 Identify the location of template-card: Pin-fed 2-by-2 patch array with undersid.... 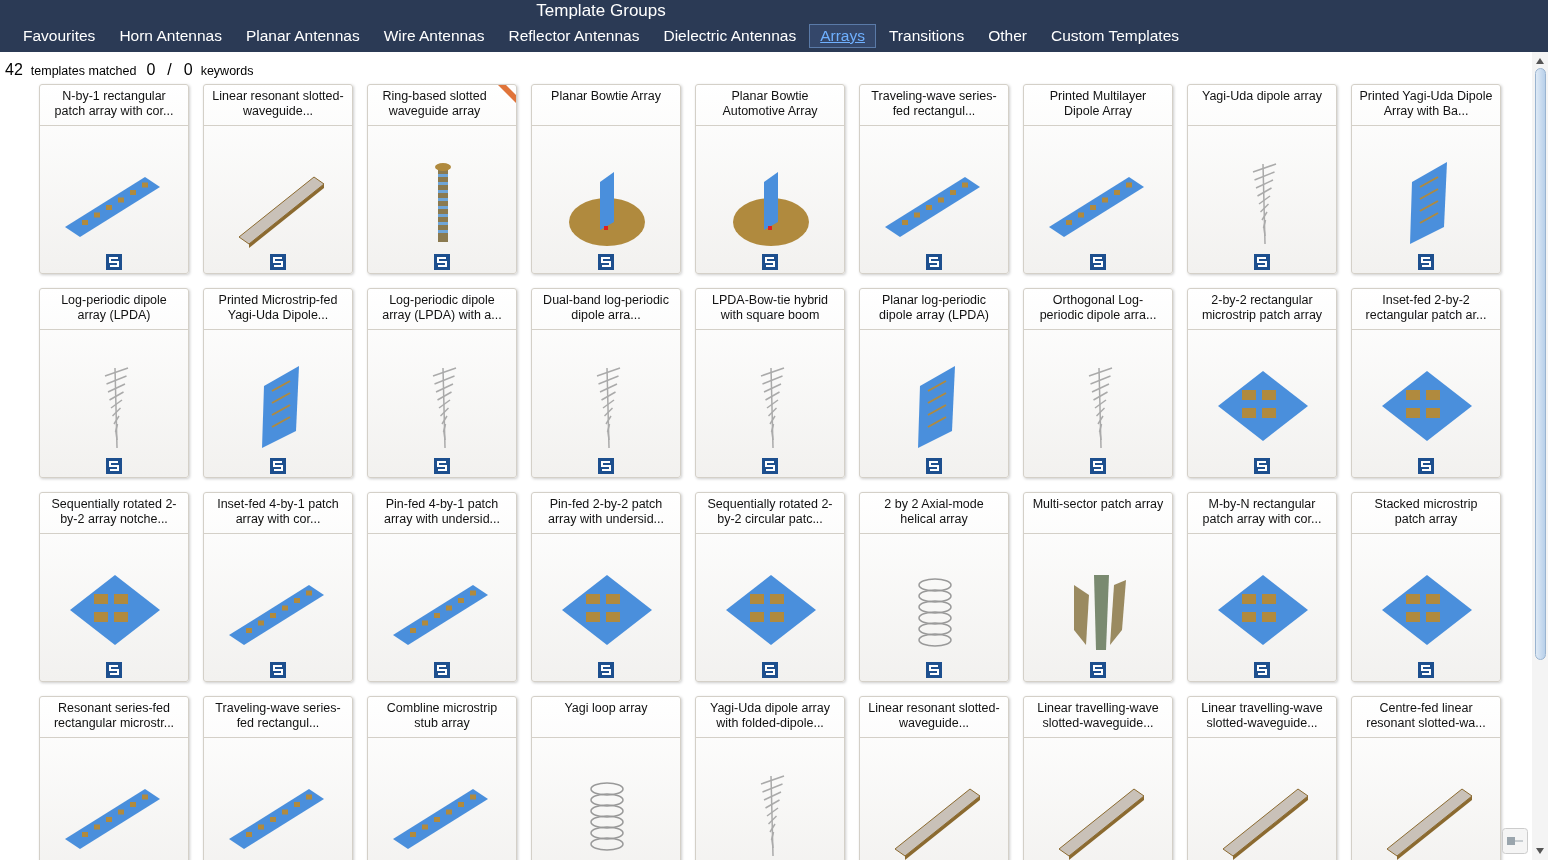
(606, 587).